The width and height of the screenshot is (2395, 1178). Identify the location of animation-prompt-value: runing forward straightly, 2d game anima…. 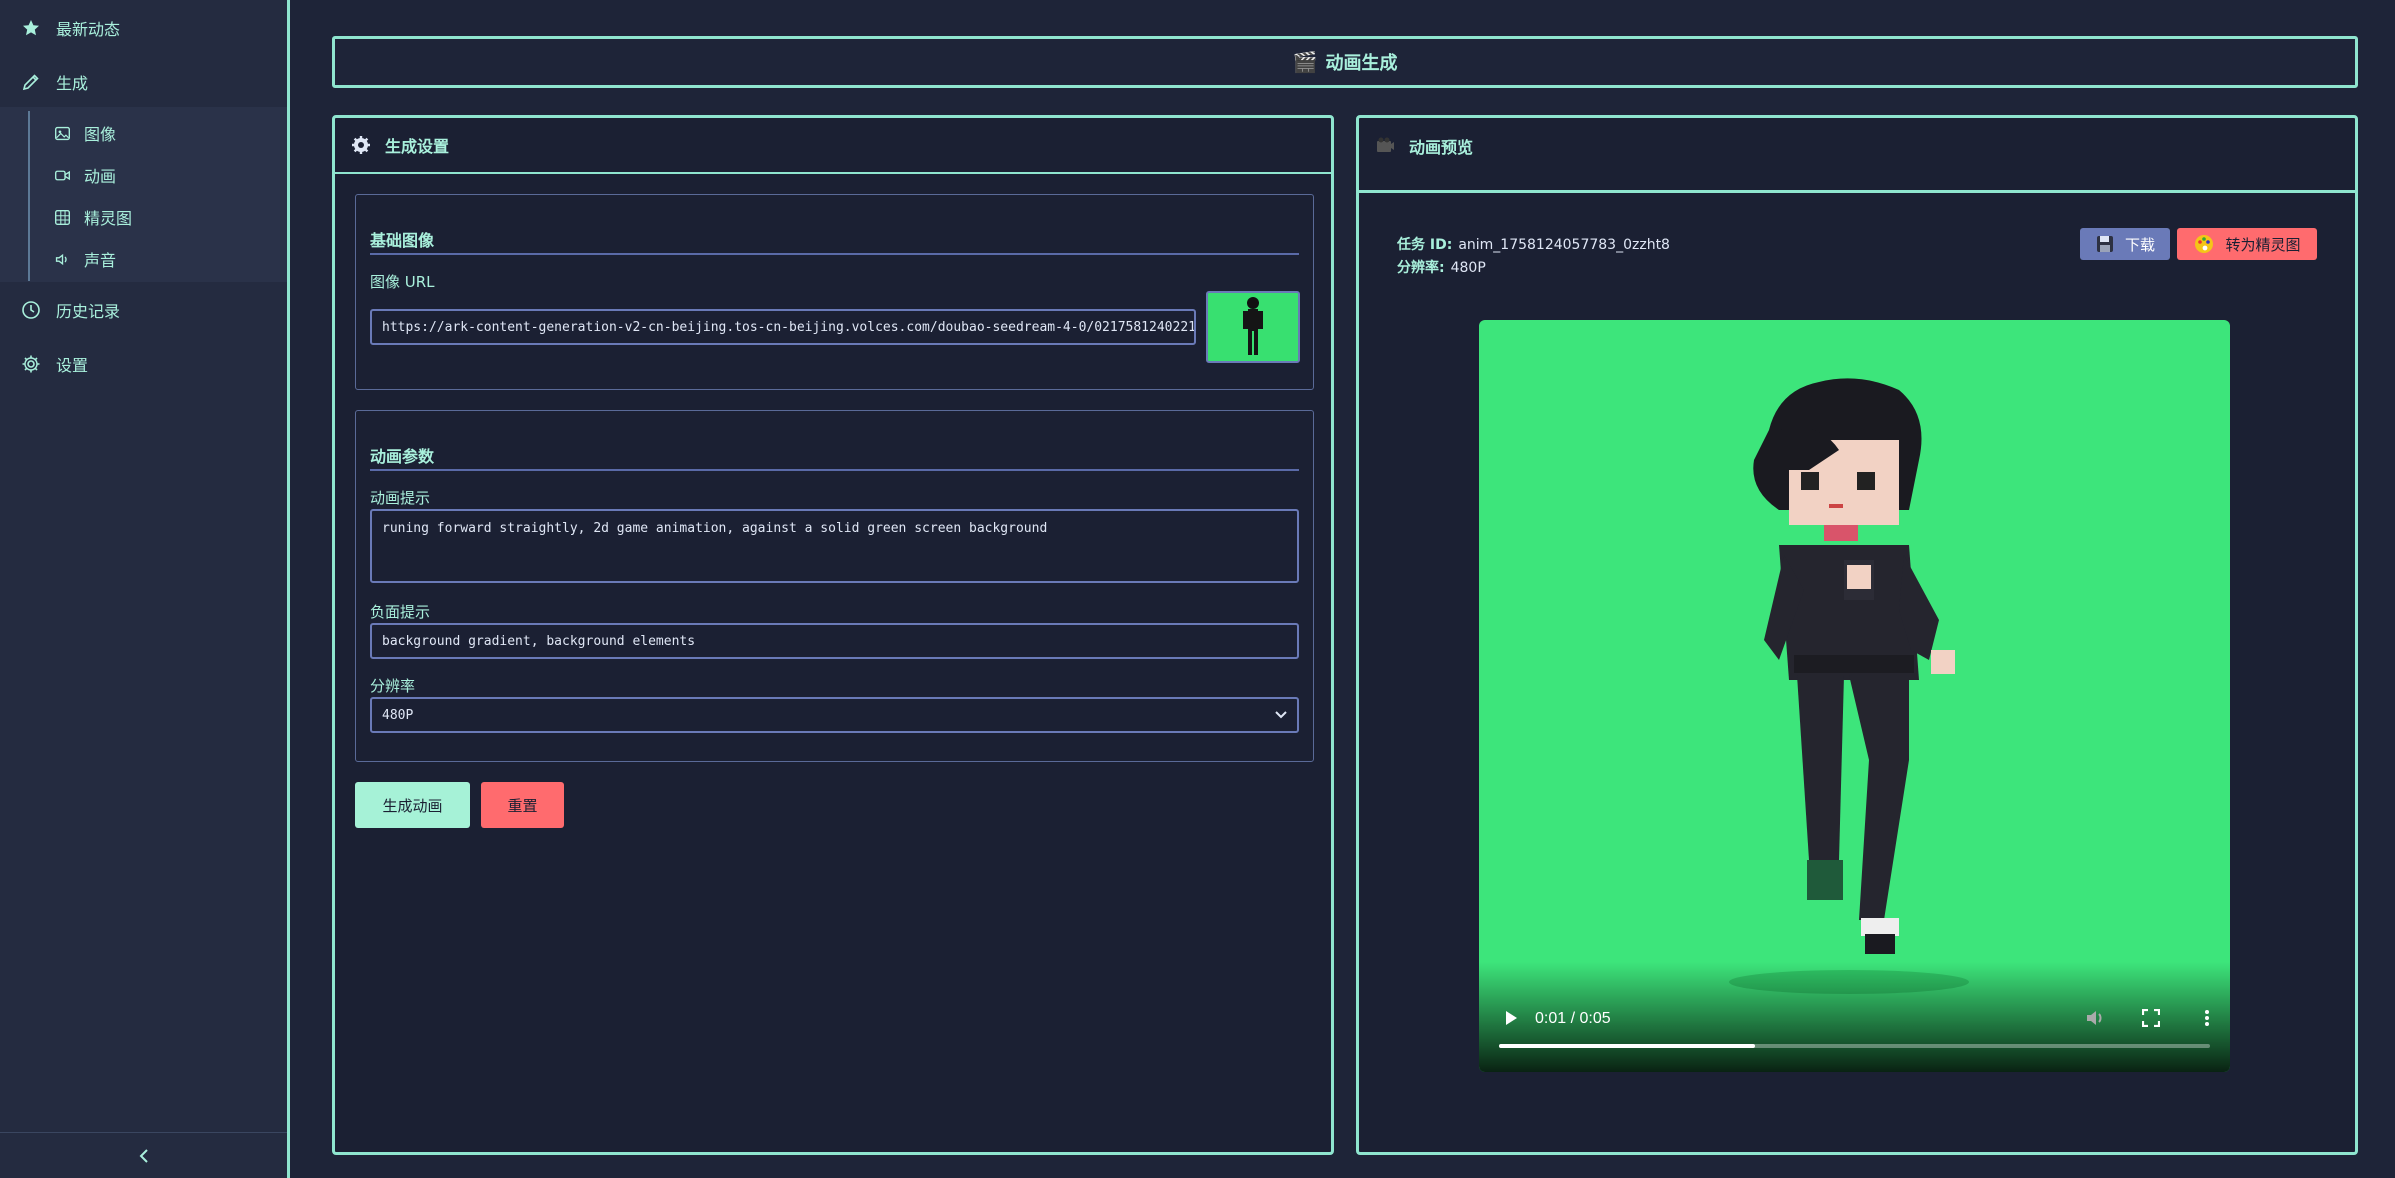
(715, 528).